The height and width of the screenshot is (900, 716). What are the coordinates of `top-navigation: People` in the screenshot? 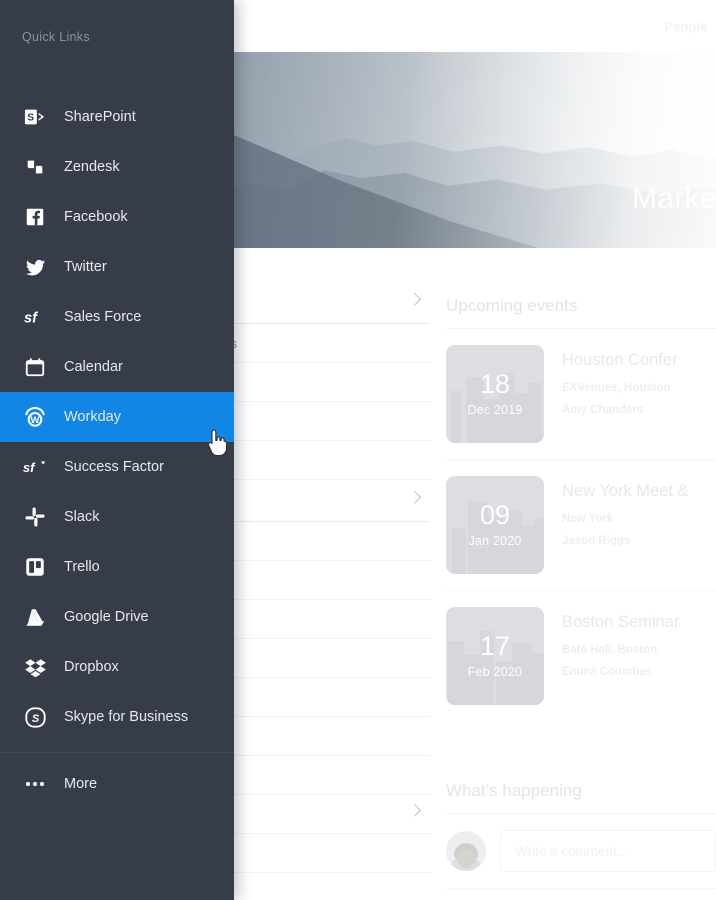 It's located at (475, 26).